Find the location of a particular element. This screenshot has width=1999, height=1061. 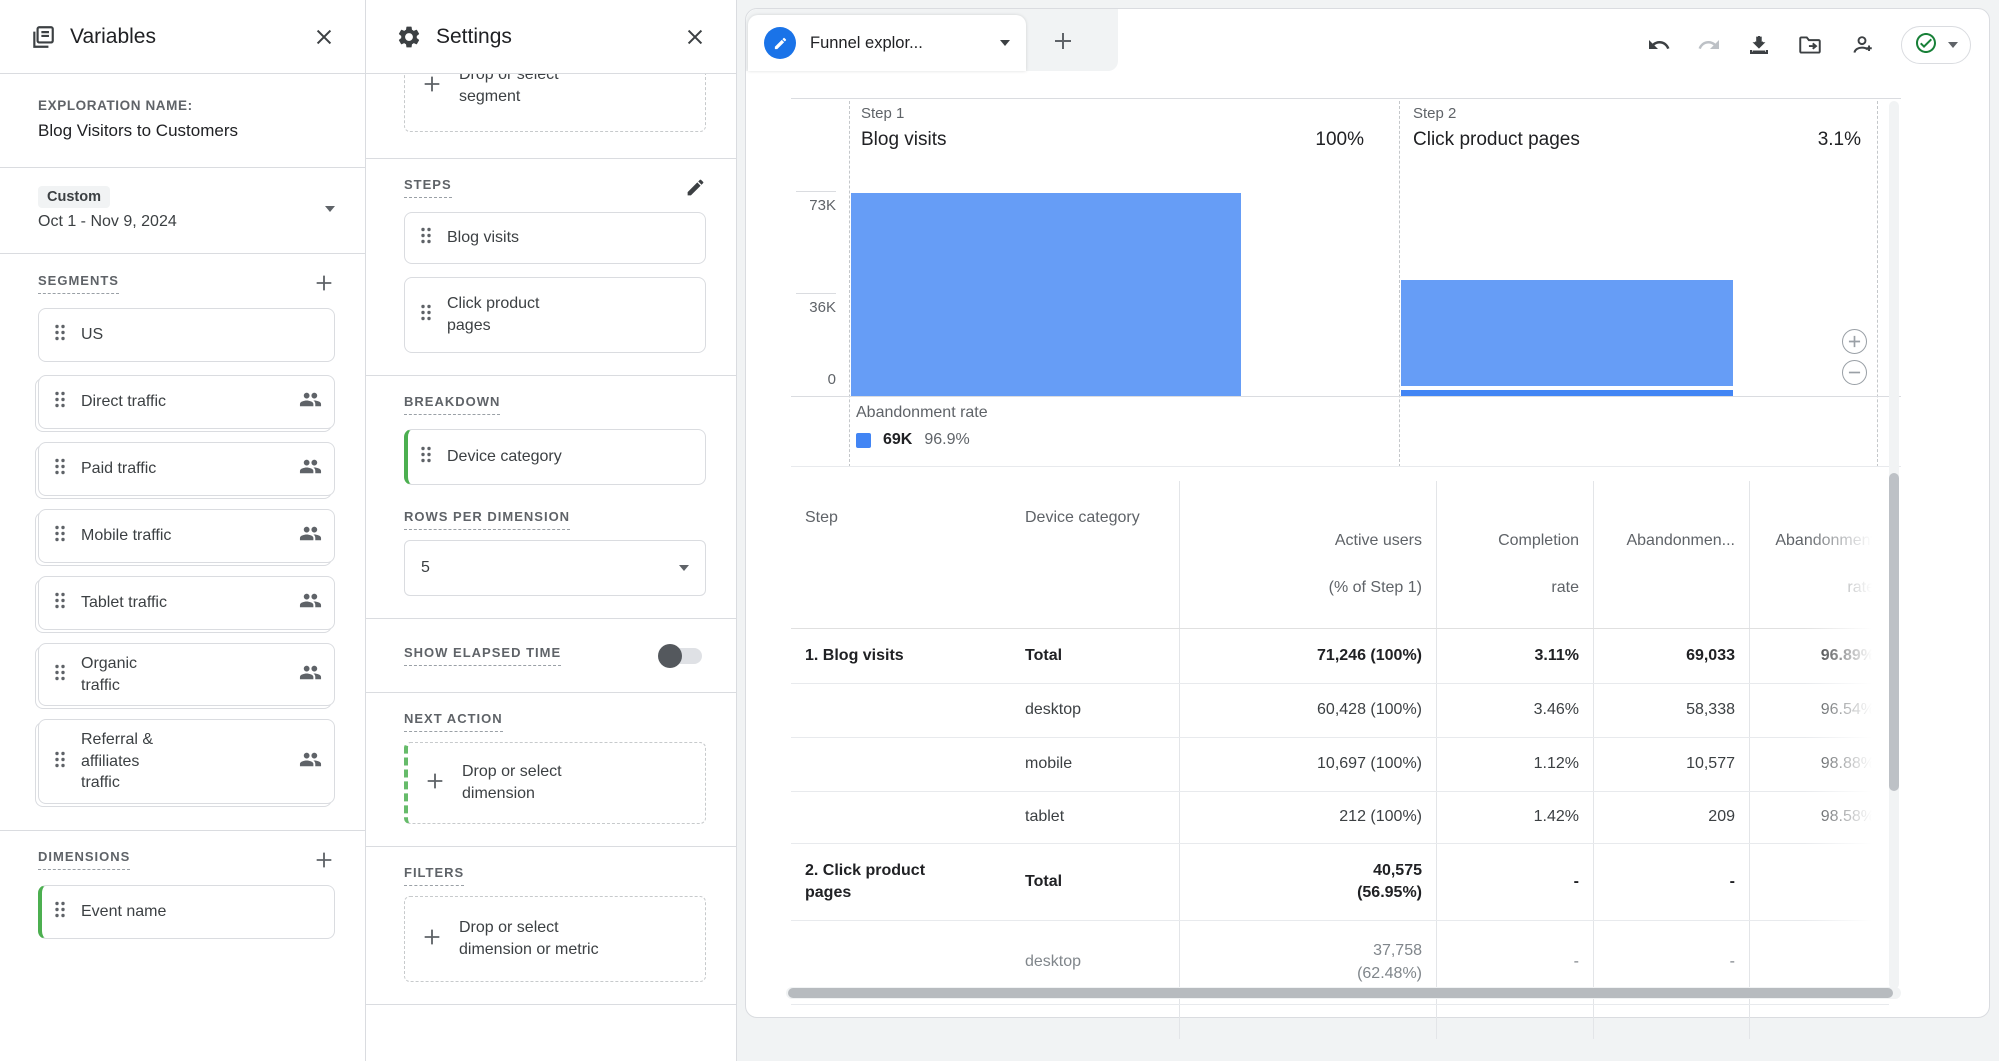

cell-active-users: 40,575 (56.95%) is located at coordinates (1307, 882).